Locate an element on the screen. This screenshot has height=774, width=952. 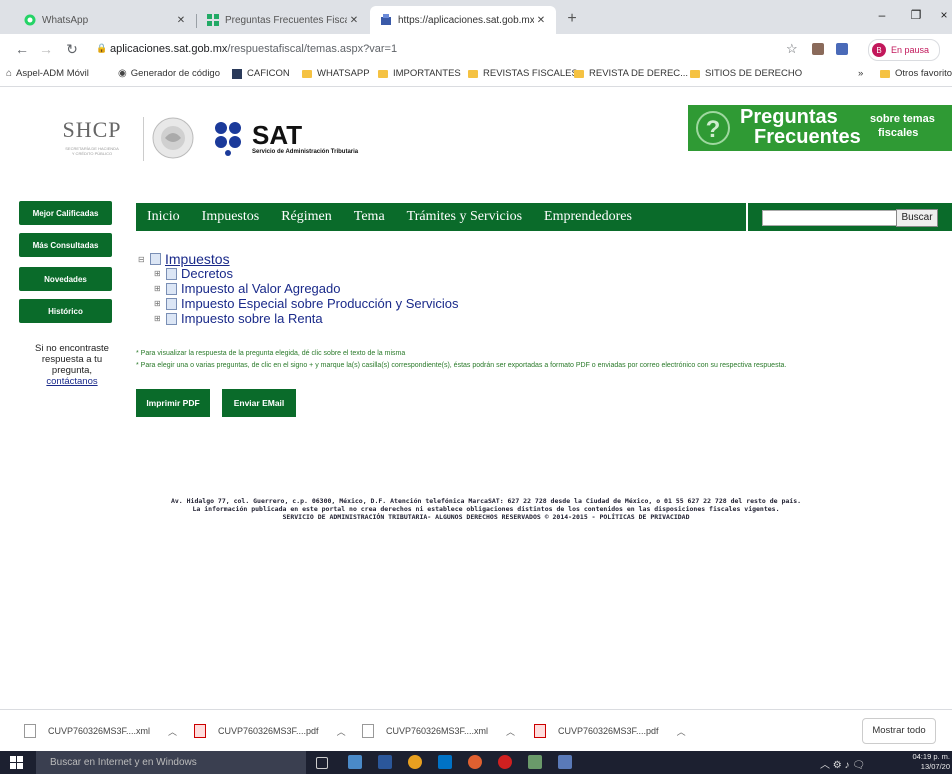
opera-icon is located at coordinates (505, 762).